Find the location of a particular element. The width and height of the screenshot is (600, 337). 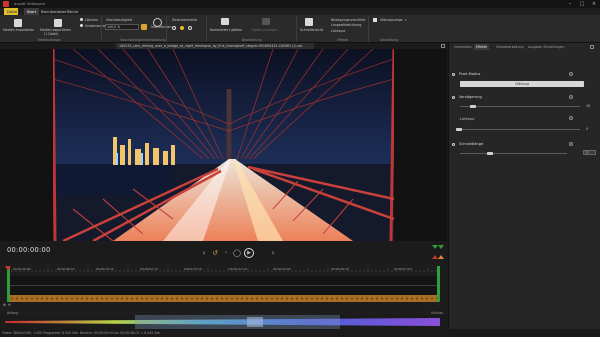

tick-label: 00:00:02:10 is located at coordinates (149, 269).